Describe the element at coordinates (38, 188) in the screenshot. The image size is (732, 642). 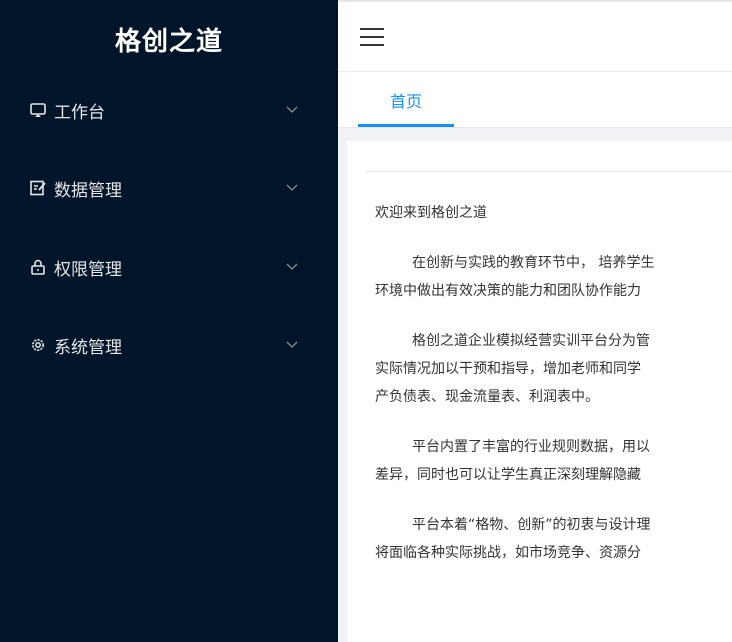
I see `edit-icon` at that location.